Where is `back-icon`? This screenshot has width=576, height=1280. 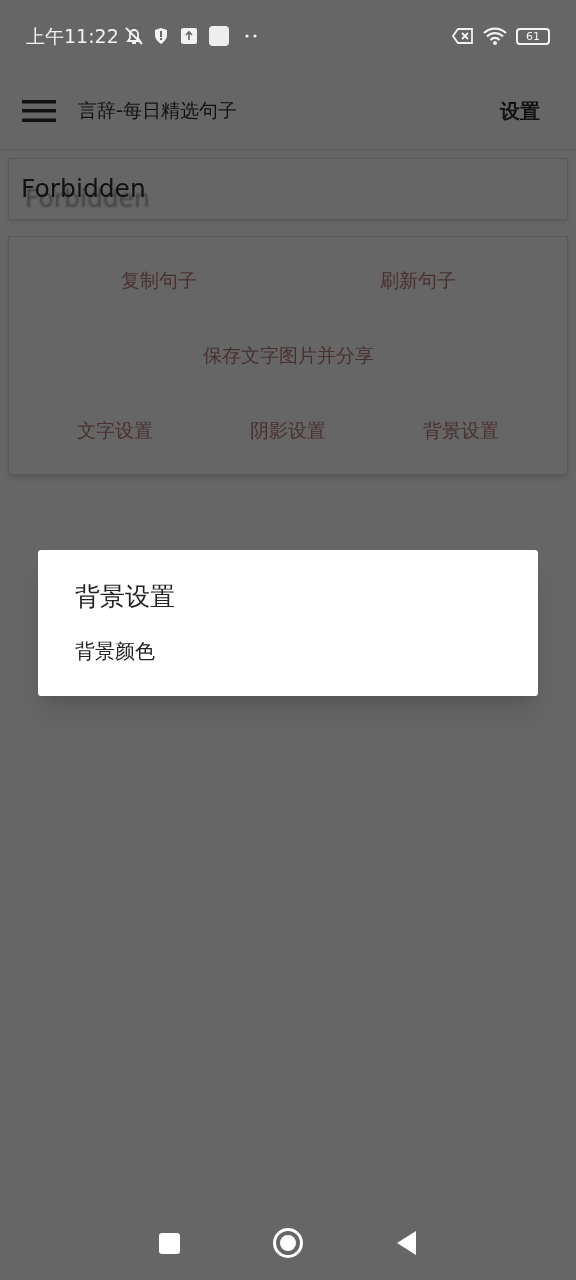
back-icon is located at coordinates (406, 1243).